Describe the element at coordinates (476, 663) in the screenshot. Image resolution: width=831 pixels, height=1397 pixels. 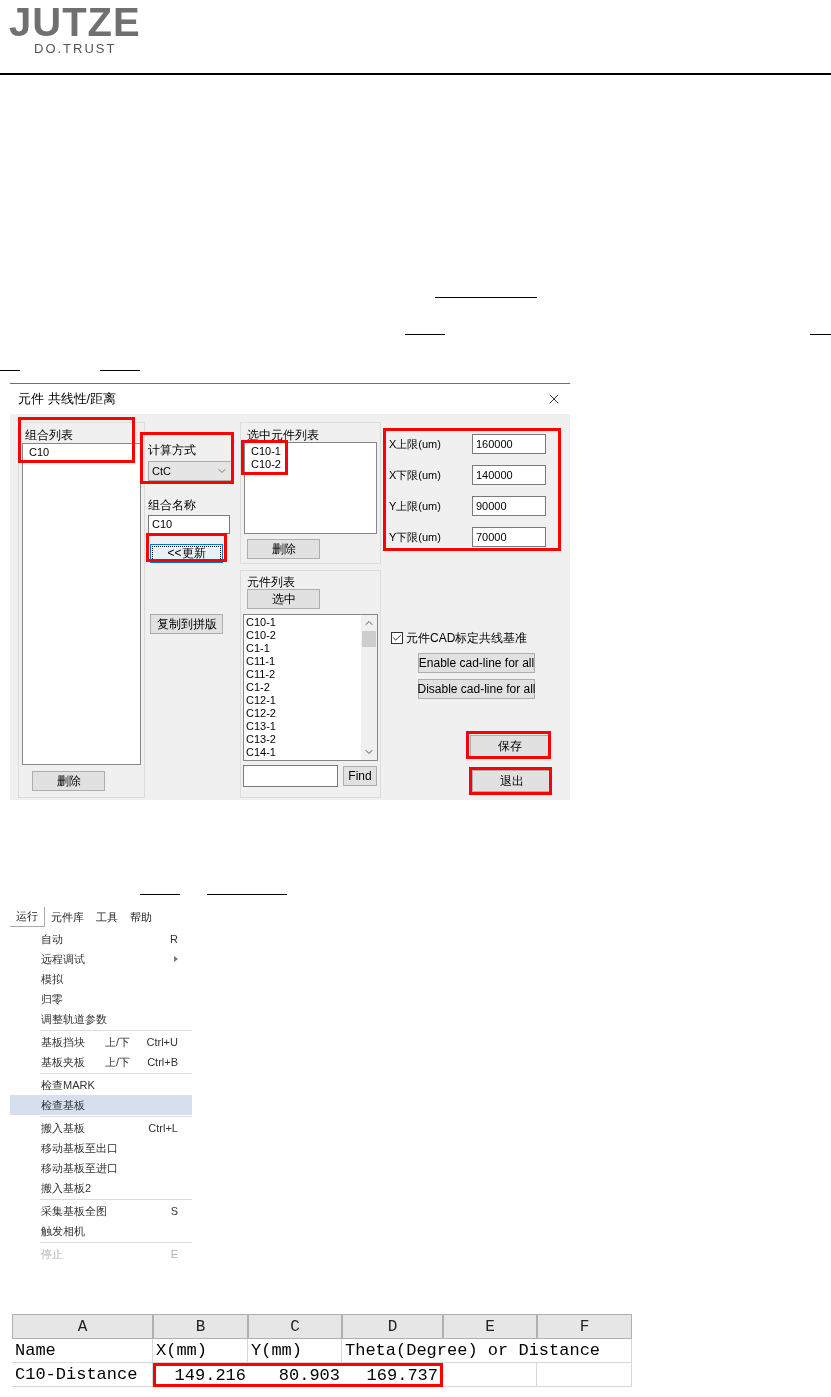
I see `enable-cad-line-button: Enable cad-line for all` at that location.